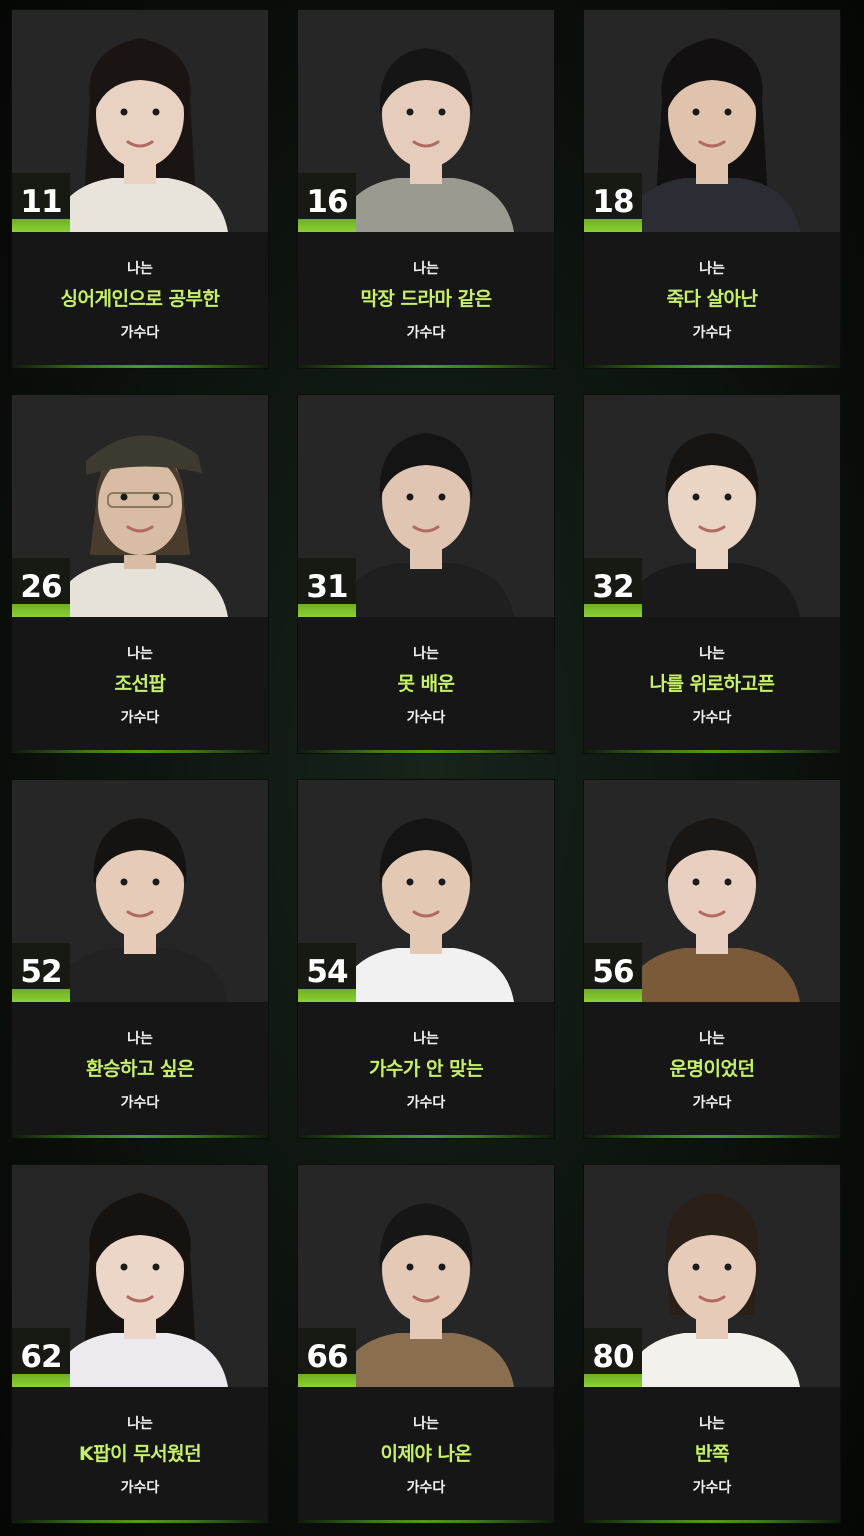 The height and width of the screenshot is (1536, 864). I want to click on contestant-card: 11 나는 싱어게인으로 공부한 가수다, so click(140, 189).